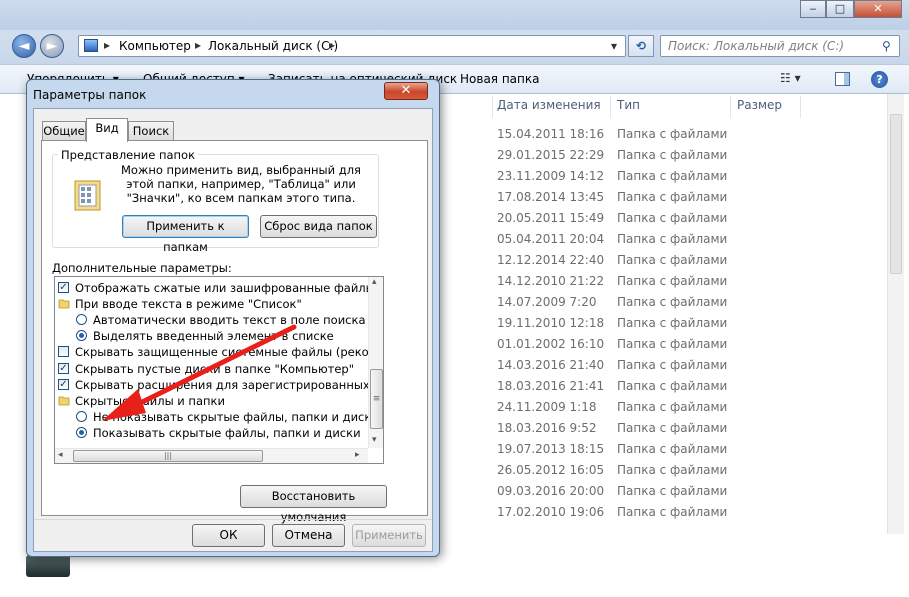  I want to click on row-date: 19.07.2013 18:15, so click(551, 449).